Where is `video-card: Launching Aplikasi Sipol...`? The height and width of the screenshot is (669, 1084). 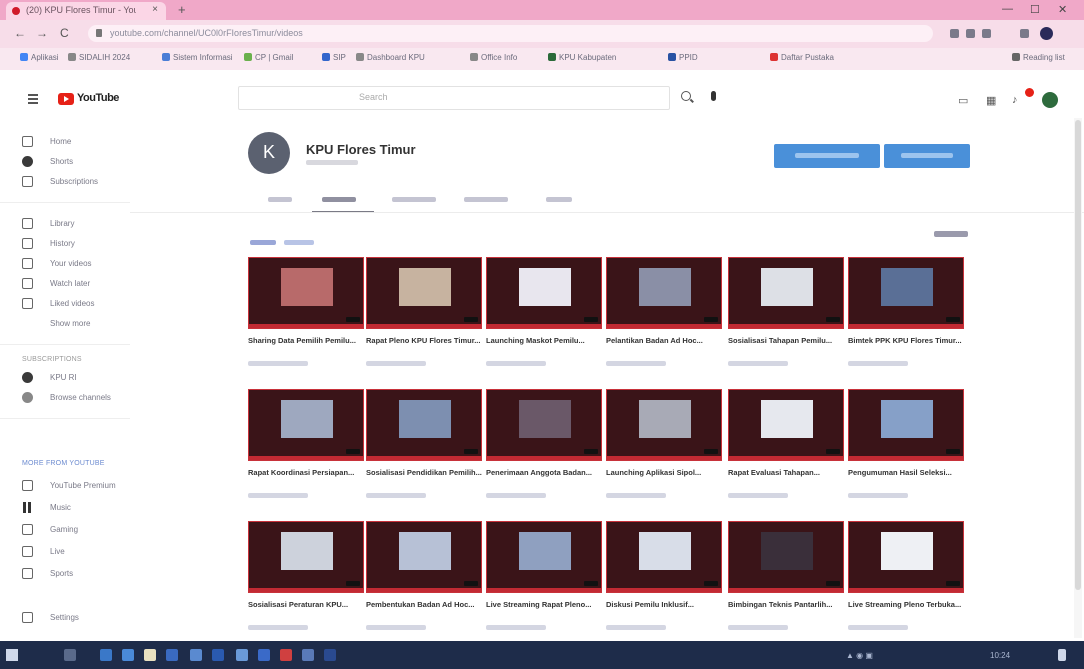 video-card: Launching Aplikasi Sipol... is located at coordinates (664, 454).